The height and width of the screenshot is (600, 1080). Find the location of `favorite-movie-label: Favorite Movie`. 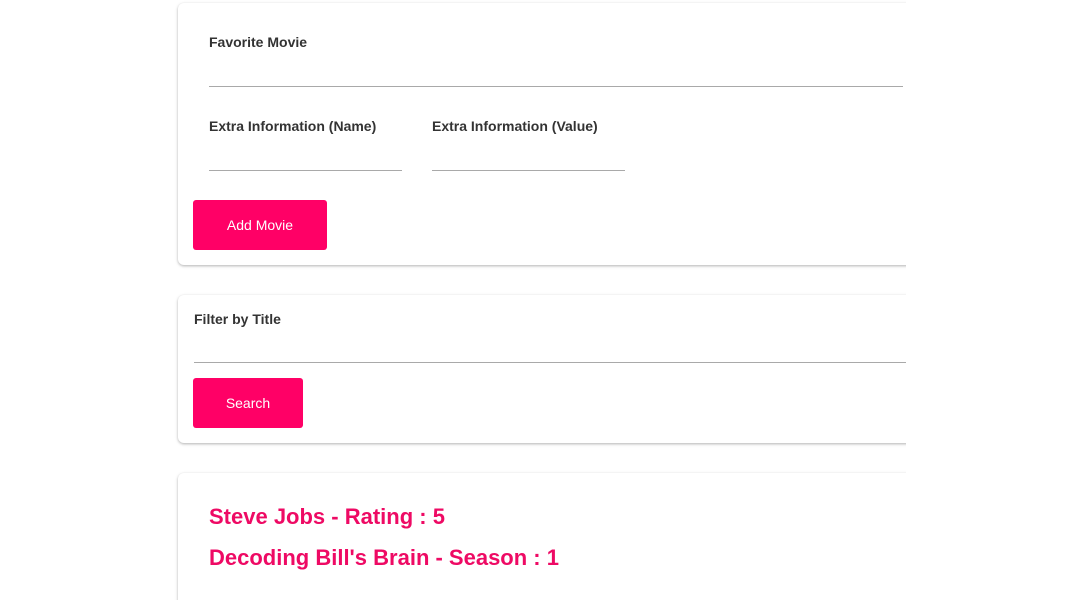

favorite-movie-label: Favorite Movie is located at coordinates (258, 42).